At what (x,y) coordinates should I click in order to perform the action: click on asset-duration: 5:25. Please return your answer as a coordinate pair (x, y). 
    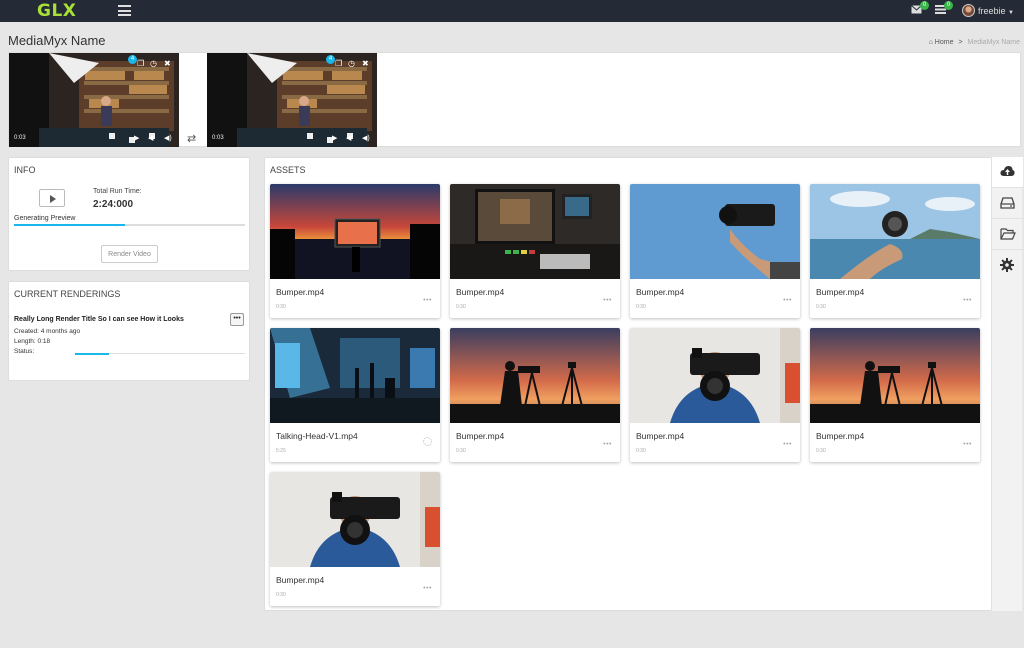
    Looking at the image, I should click on (281, 451).